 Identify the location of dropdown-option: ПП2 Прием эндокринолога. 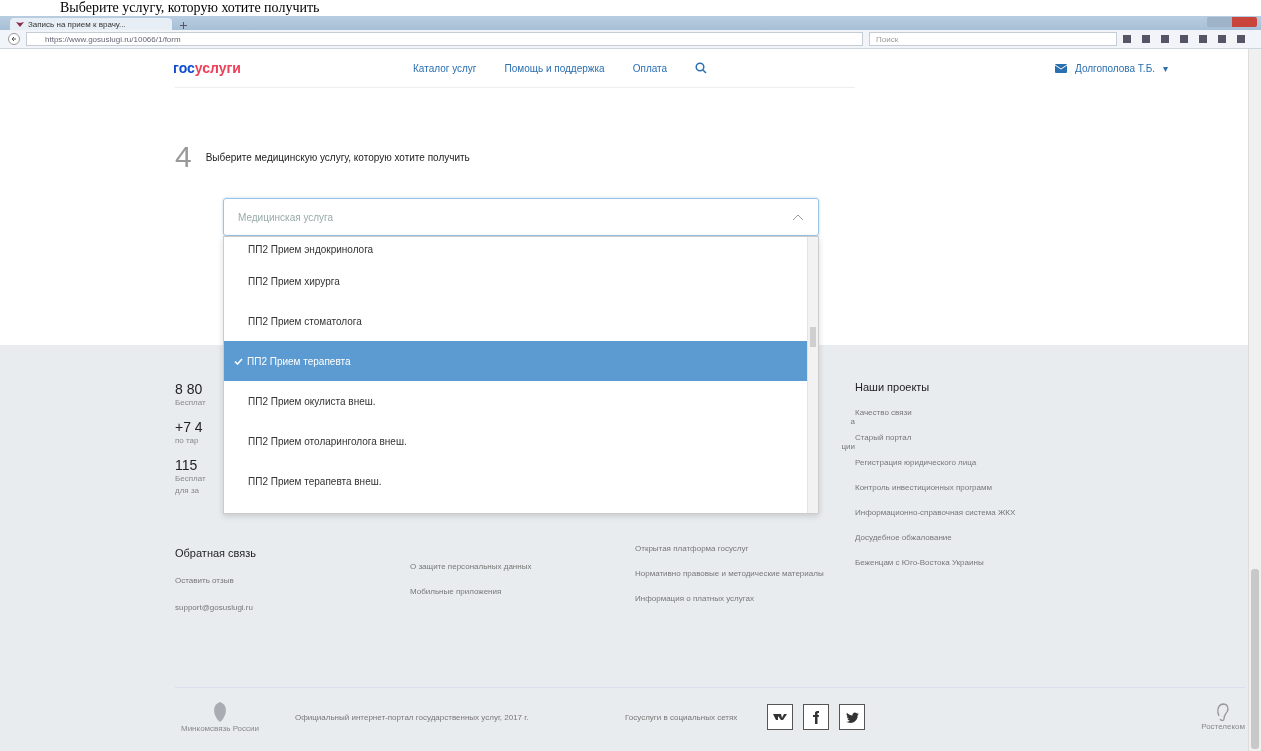
(515, 249).